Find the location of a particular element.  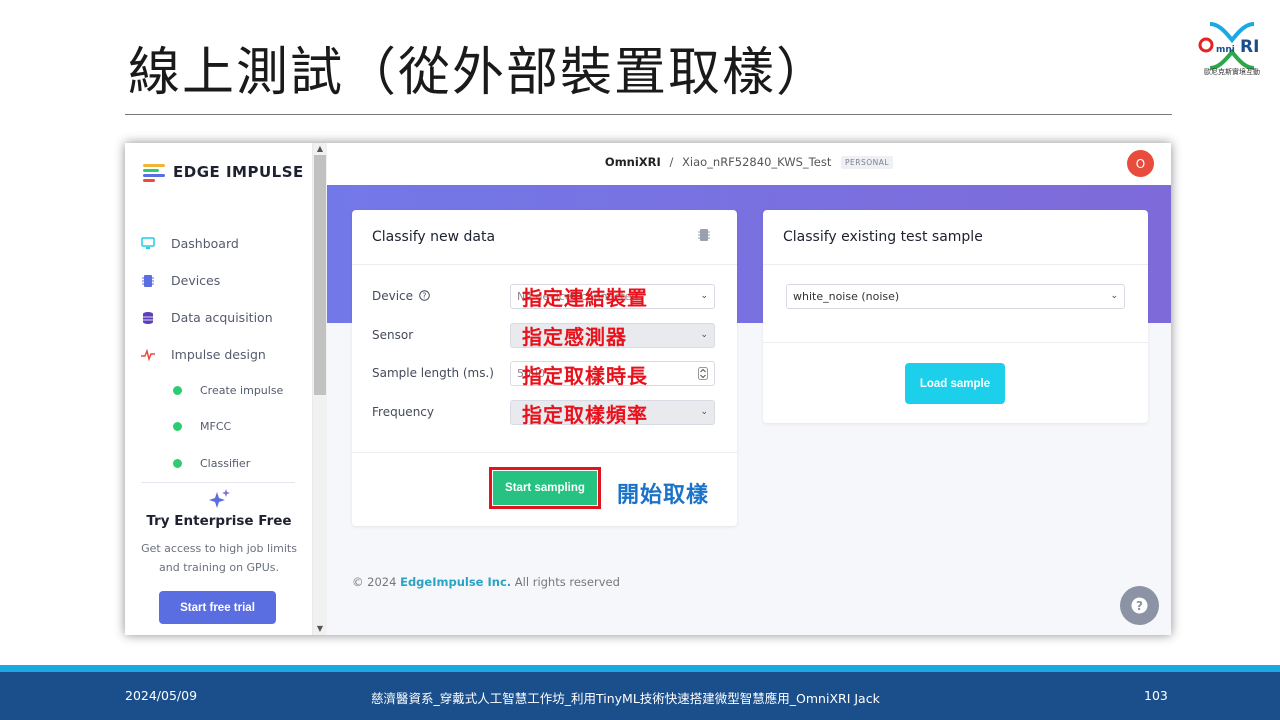

start-sampling-annotation: 開始取樣 is located at coordinates (663, 495).